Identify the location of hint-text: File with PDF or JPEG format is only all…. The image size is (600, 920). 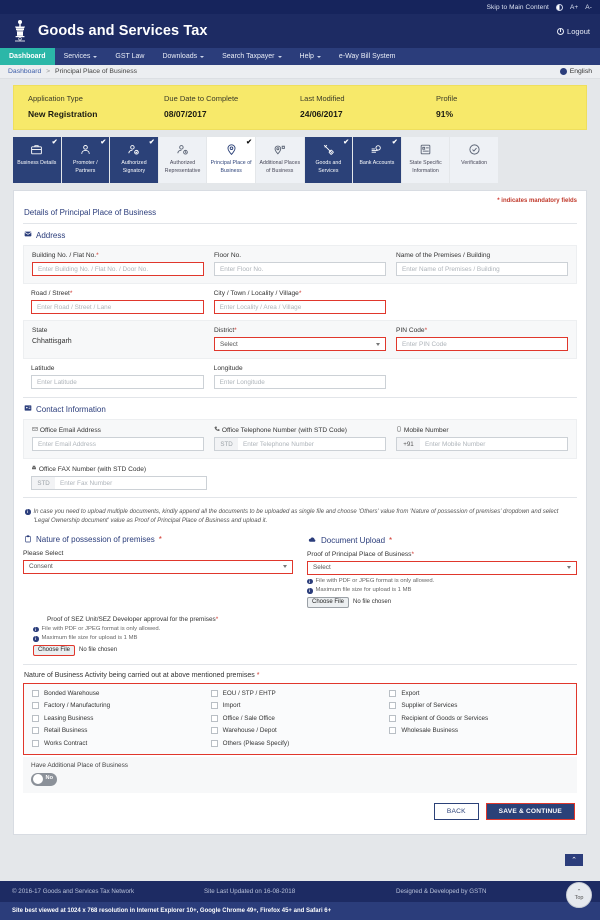
(101, 628).